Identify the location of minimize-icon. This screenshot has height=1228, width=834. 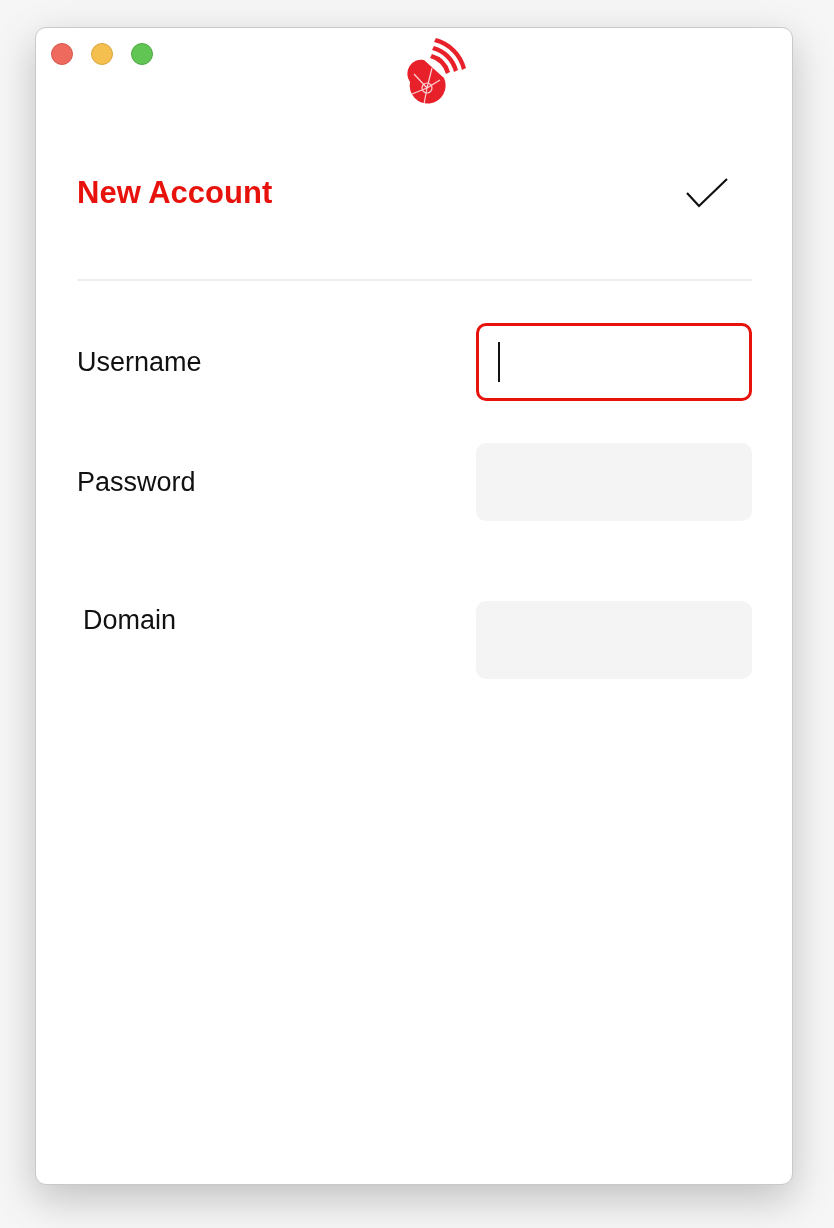
(102, 54).